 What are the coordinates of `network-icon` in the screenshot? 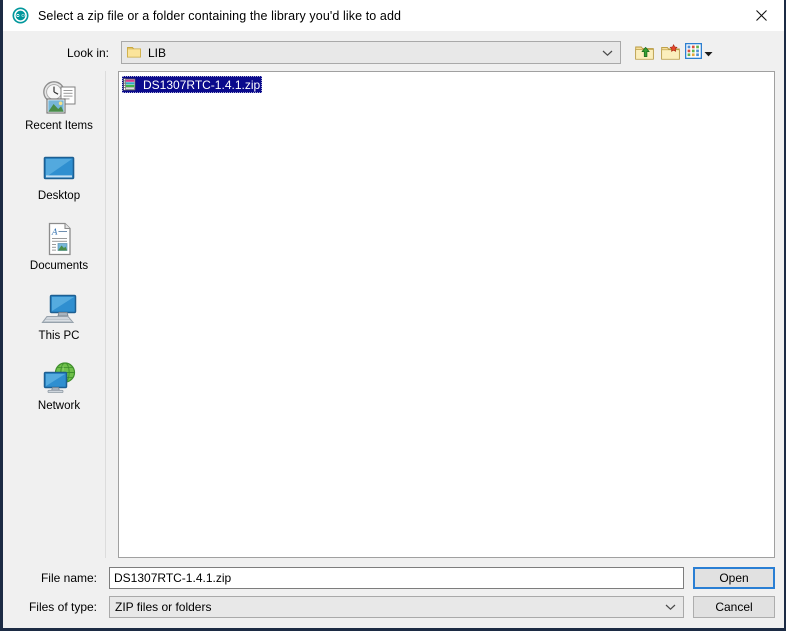 It's located at (59, 379).